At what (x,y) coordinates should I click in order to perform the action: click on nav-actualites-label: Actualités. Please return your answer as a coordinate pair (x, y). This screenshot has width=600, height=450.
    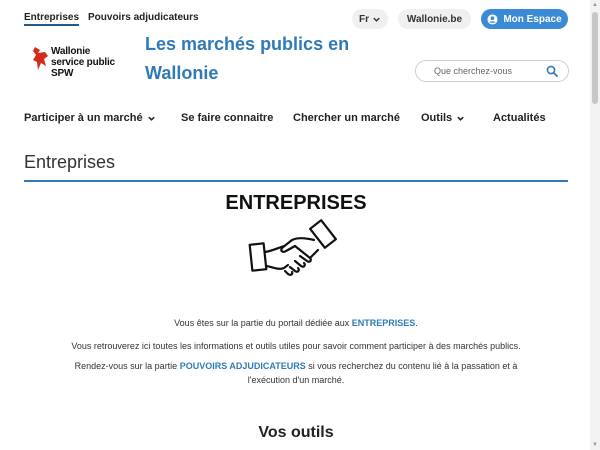
    Looking at the image, I should click on (519, 118).